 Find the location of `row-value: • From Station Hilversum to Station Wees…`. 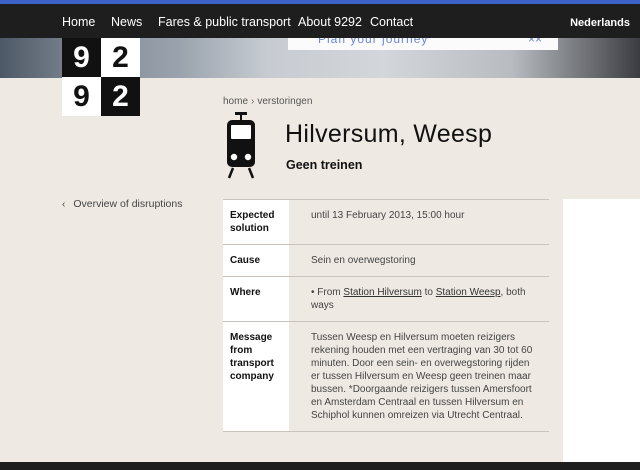

row-value: • From Station Hilversum to Station Wees… is located at coordinates (419, 299).